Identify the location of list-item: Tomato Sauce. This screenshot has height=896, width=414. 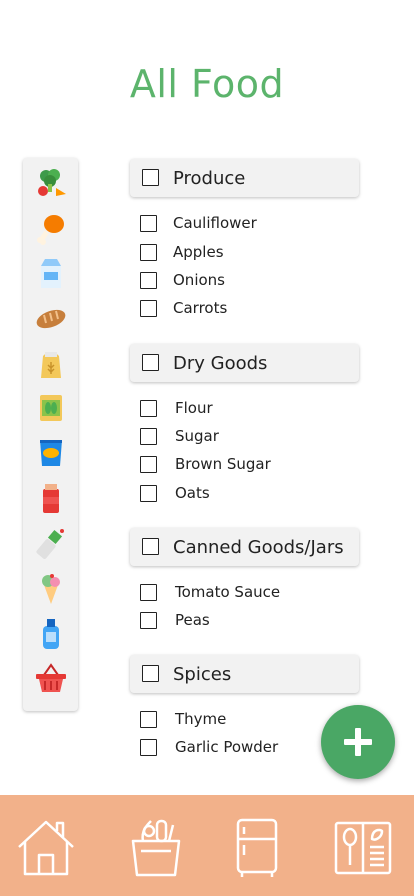
(250, 593).